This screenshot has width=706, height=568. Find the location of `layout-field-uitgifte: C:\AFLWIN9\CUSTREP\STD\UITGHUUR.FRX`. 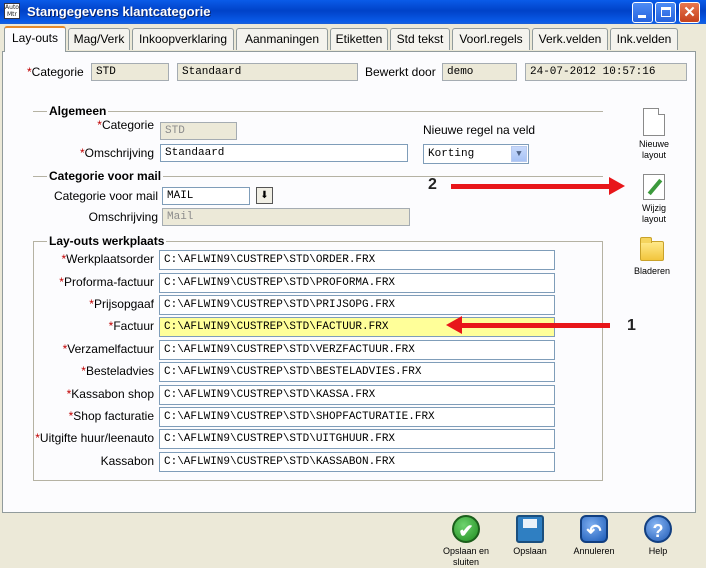

layout-field-uitgifte: C:\AFLWIN9\CUSTREP\STD\UITGHUUR.FRX is located at coordinates (357, 439).